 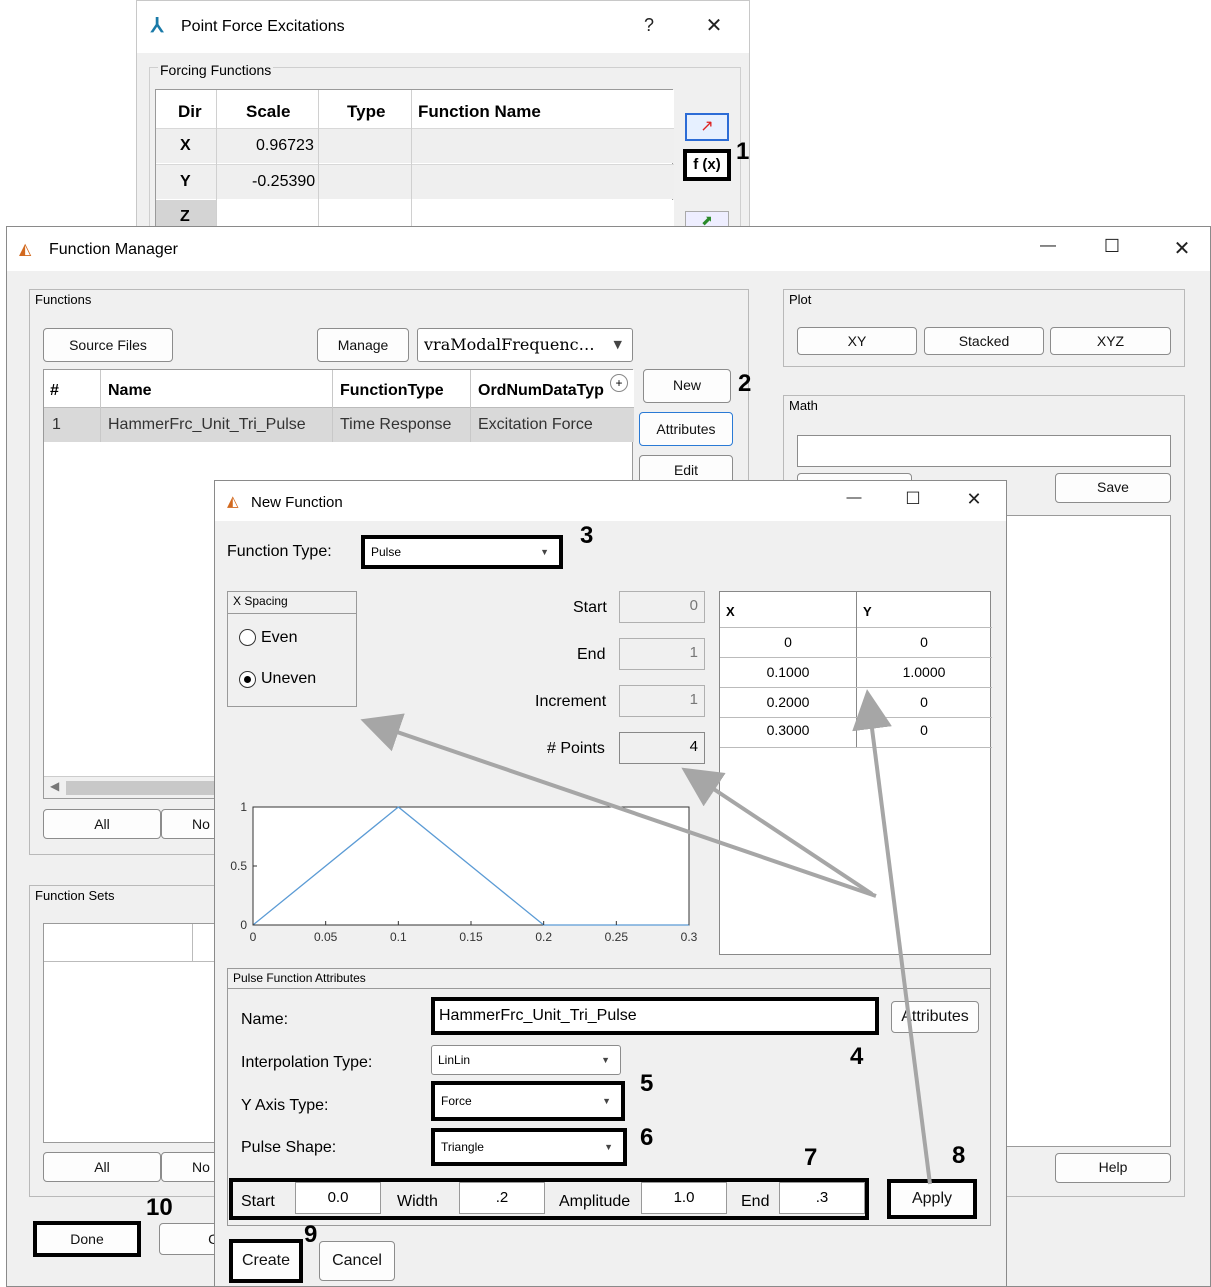 I want to click on callout-9: 9, so click(x=311, y=1234).